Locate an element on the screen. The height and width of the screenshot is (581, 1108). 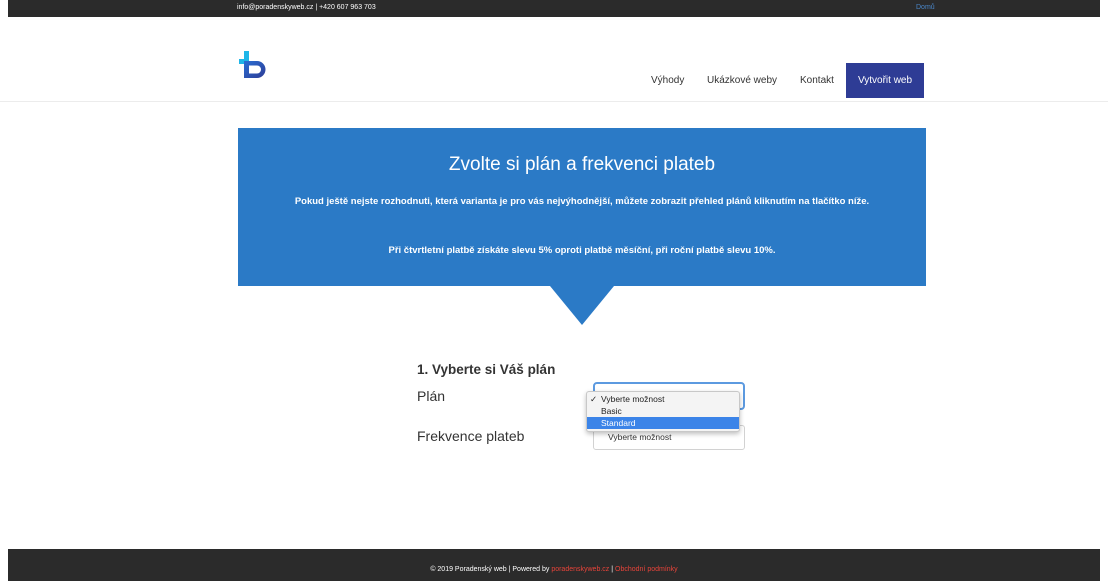
plan-dropdown: ✓ Vyberte možnost Basic Standard is located at coordinates (663, 411).